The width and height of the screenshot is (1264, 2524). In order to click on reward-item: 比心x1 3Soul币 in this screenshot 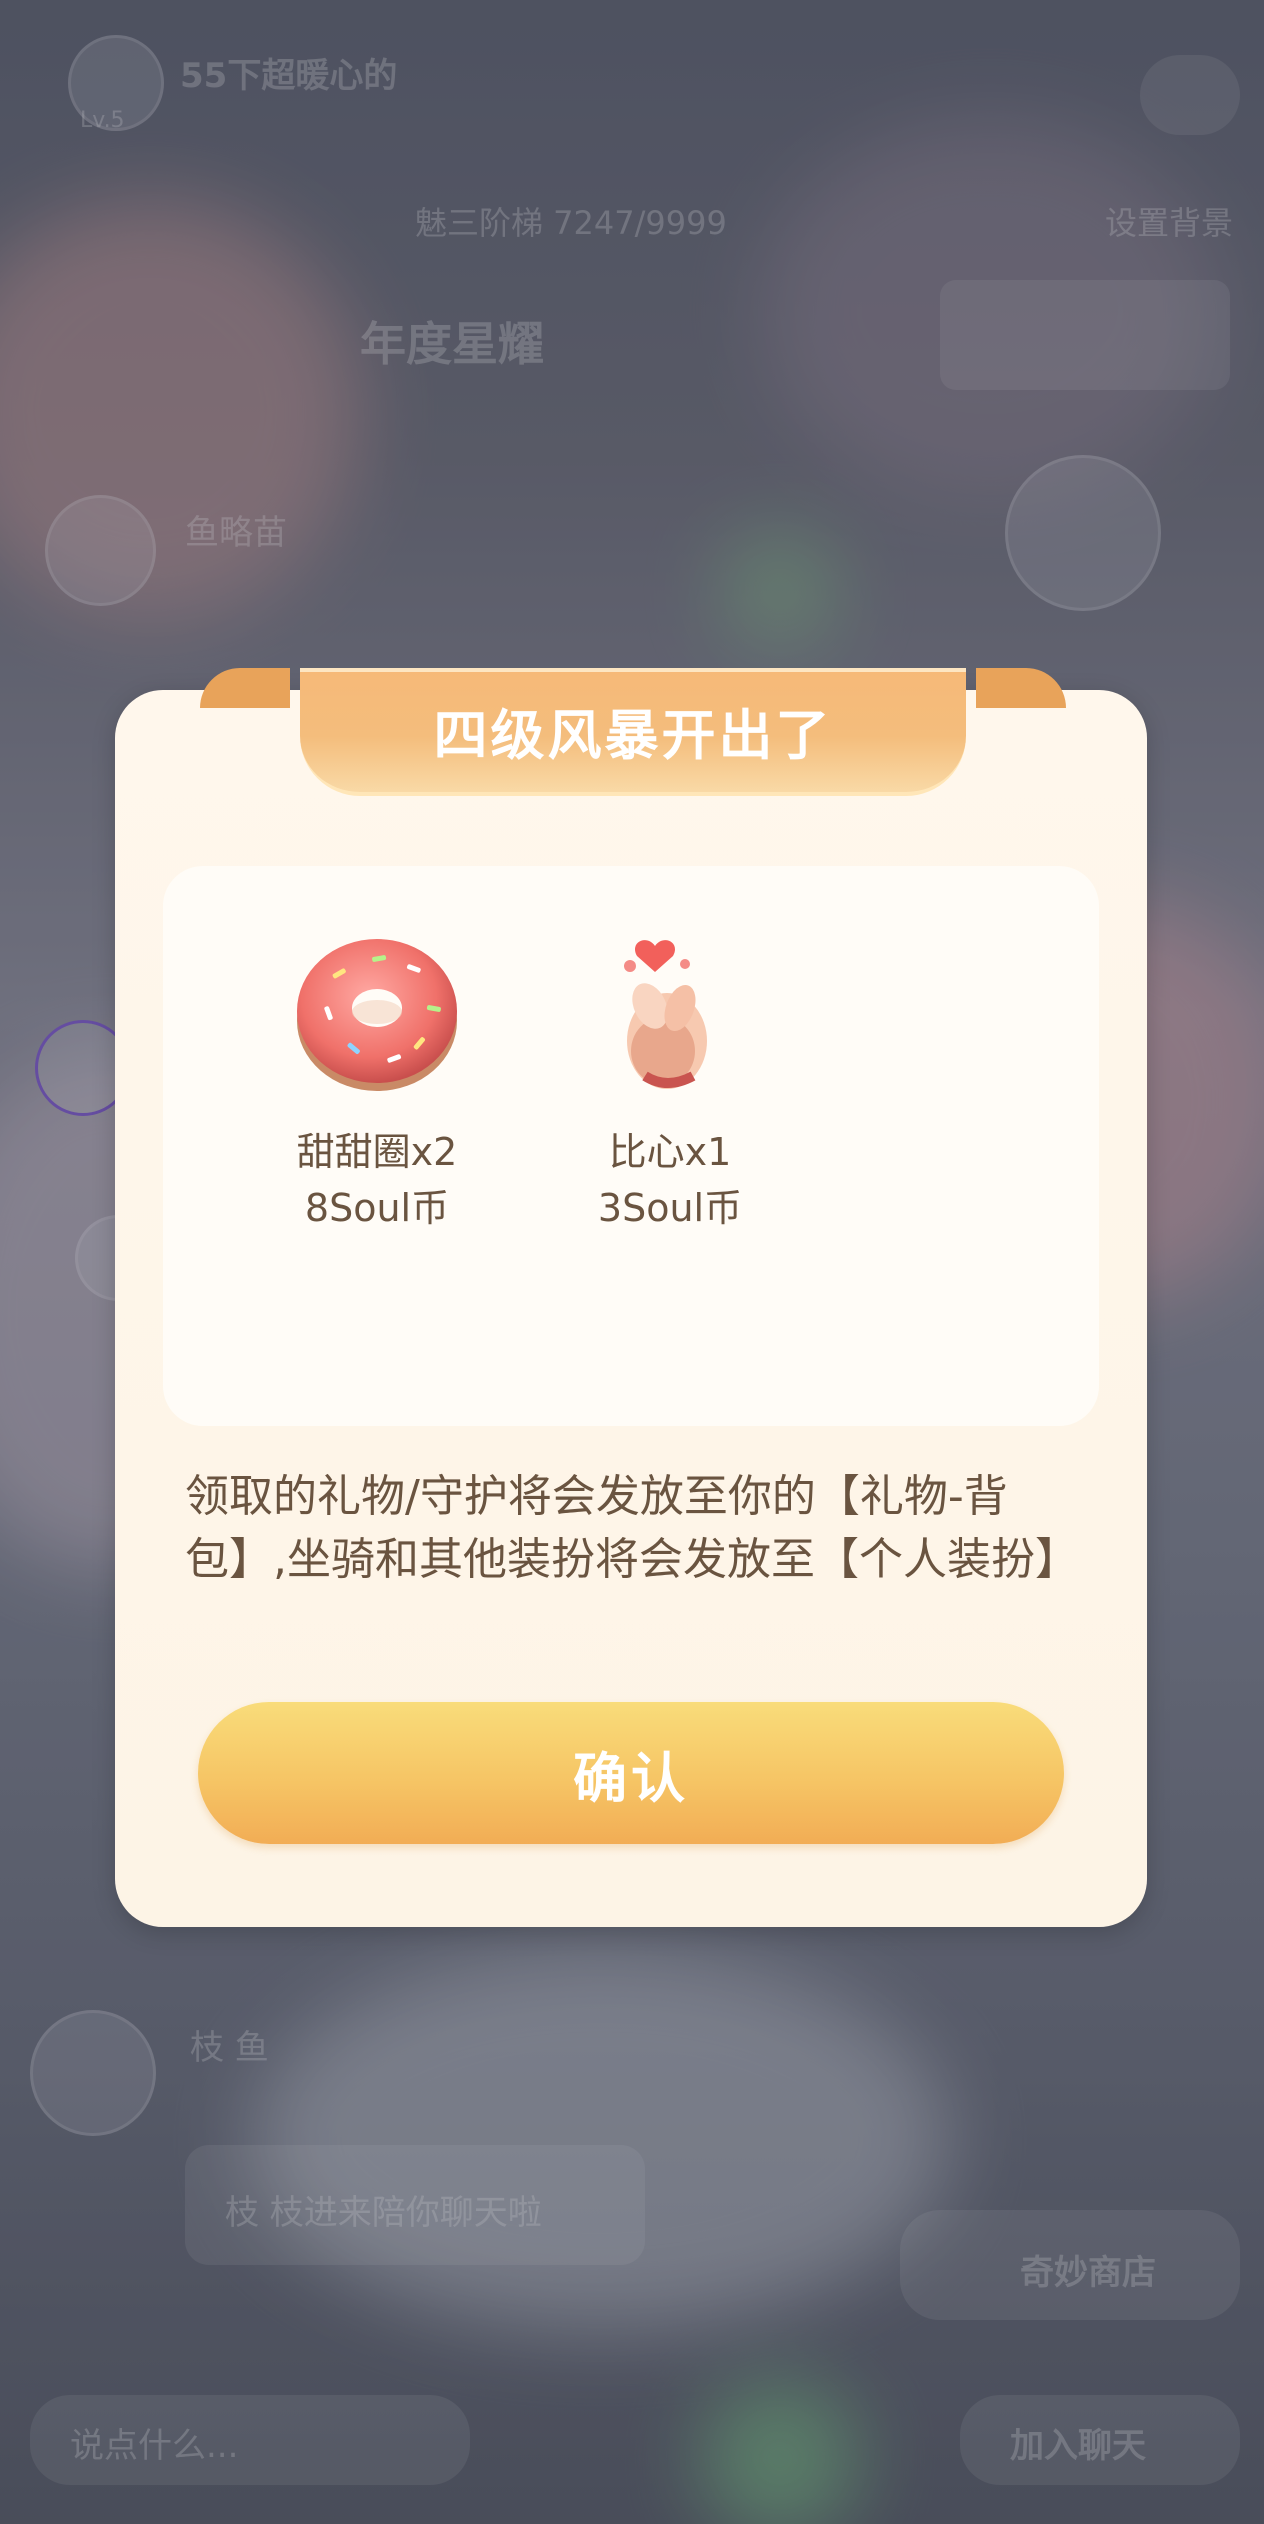, I will do `click(670, 1082)`.